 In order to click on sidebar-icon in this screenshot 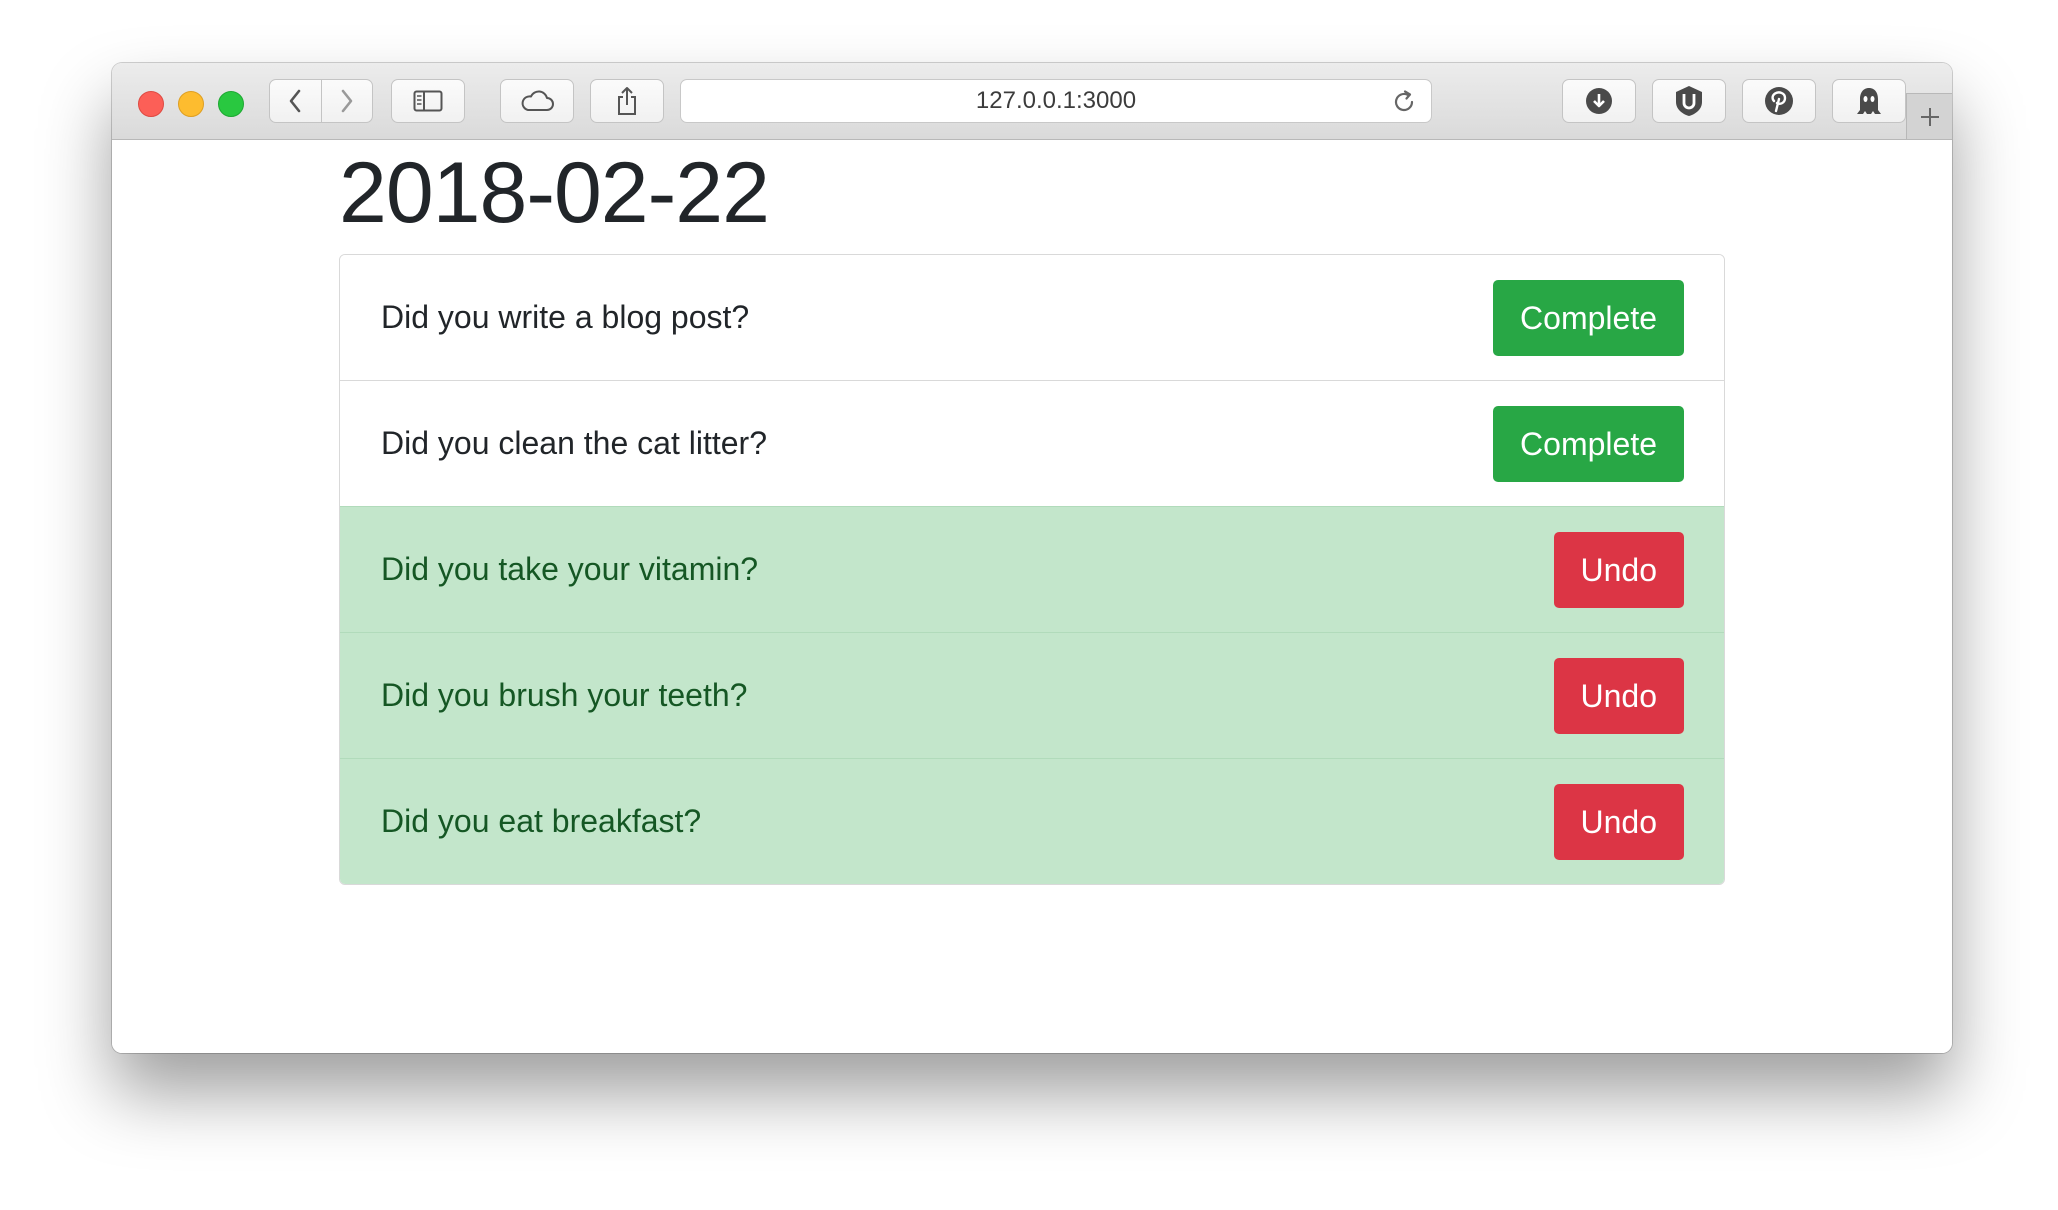, I will do `click(428, 101)`.